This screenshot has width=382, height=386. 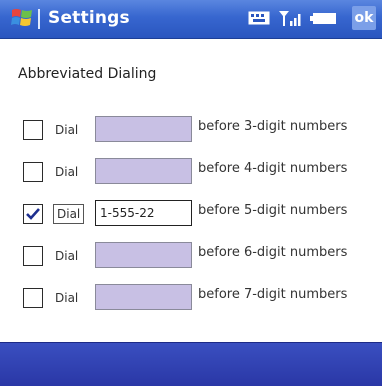 What do you see at coordinates (87, 74) in the screenshot?
I see `section-heading: Abbreviated Dialing` at bounding box center [87, 74].